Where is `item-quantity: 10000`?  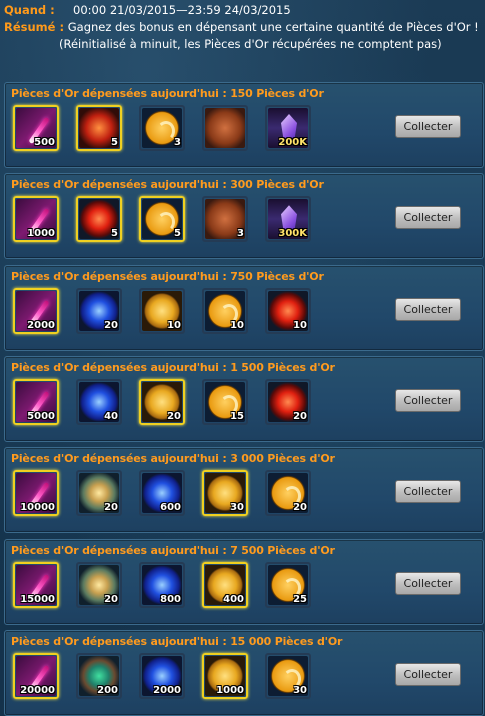
item-quantity: 10000 is located at coordinates (37, 508).